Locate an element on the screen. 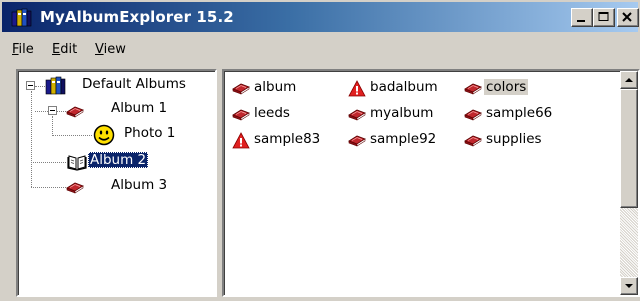 The image size is (640, 301). list-item: sample83 is located at coordinates (287, 140).